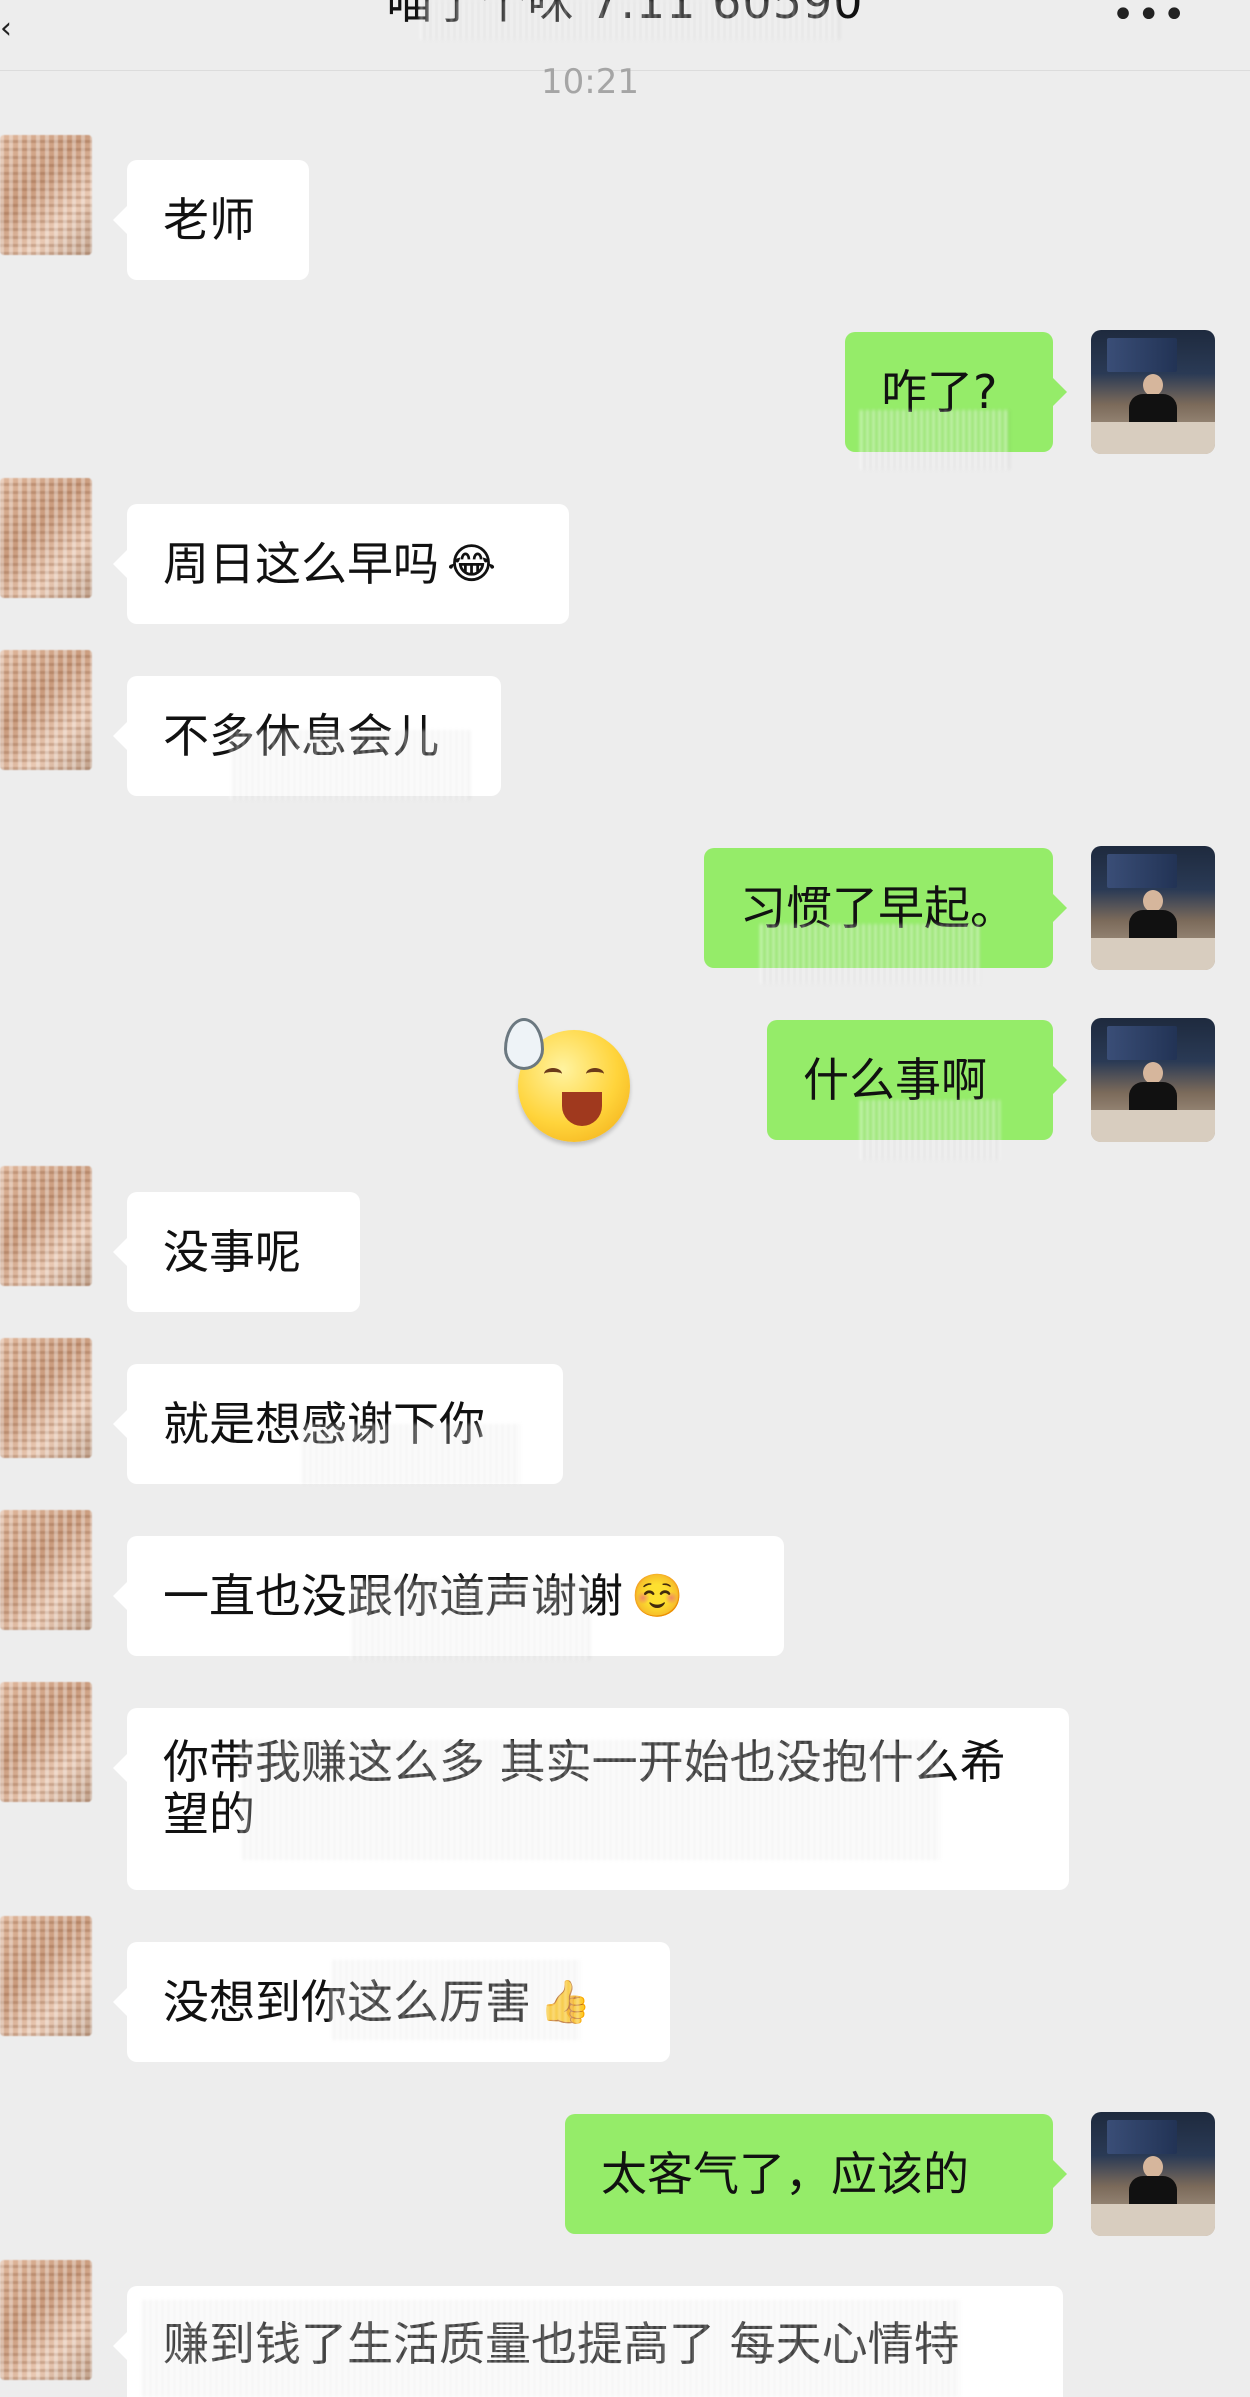 The height and width of the screenshot is (2397, 1250). Describe the element at coordinates (232, 1252) in the screenshot. I see `message-text: 没事呢` at that location.